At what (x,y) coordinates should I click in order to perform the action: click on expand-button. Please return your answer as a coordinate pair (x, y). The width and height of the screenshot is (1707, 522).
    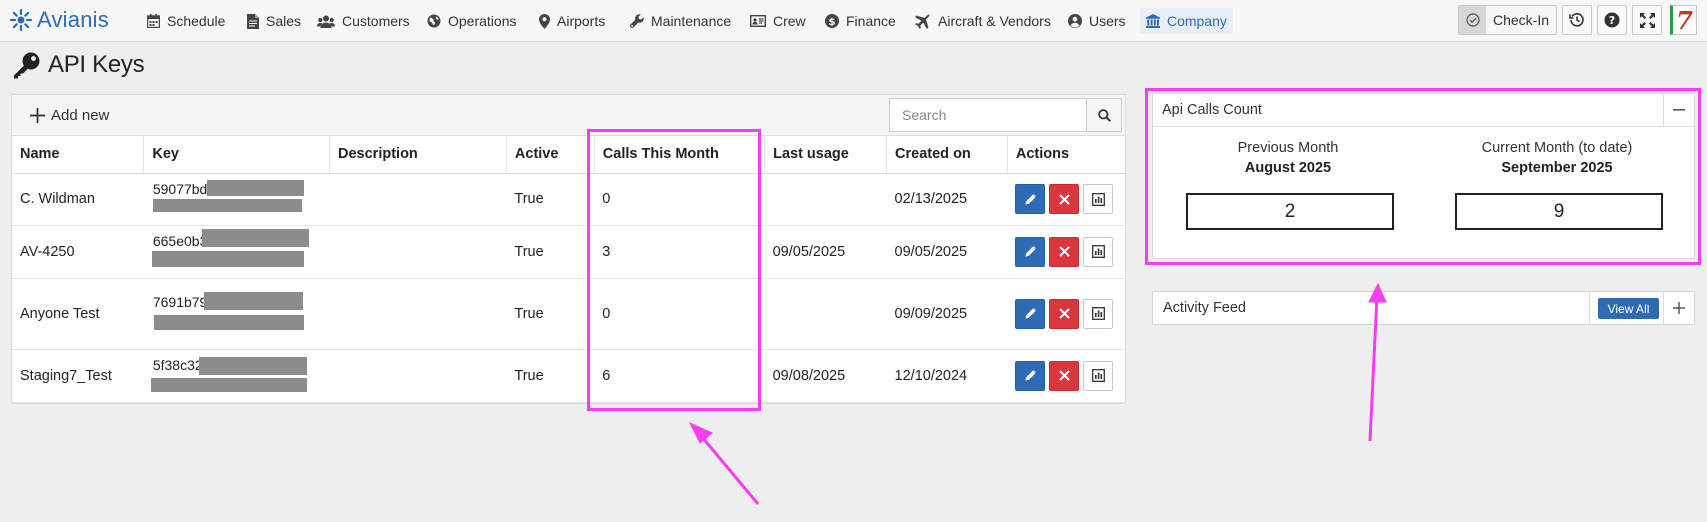
    Looking at the image, I should click on (1678, 308).